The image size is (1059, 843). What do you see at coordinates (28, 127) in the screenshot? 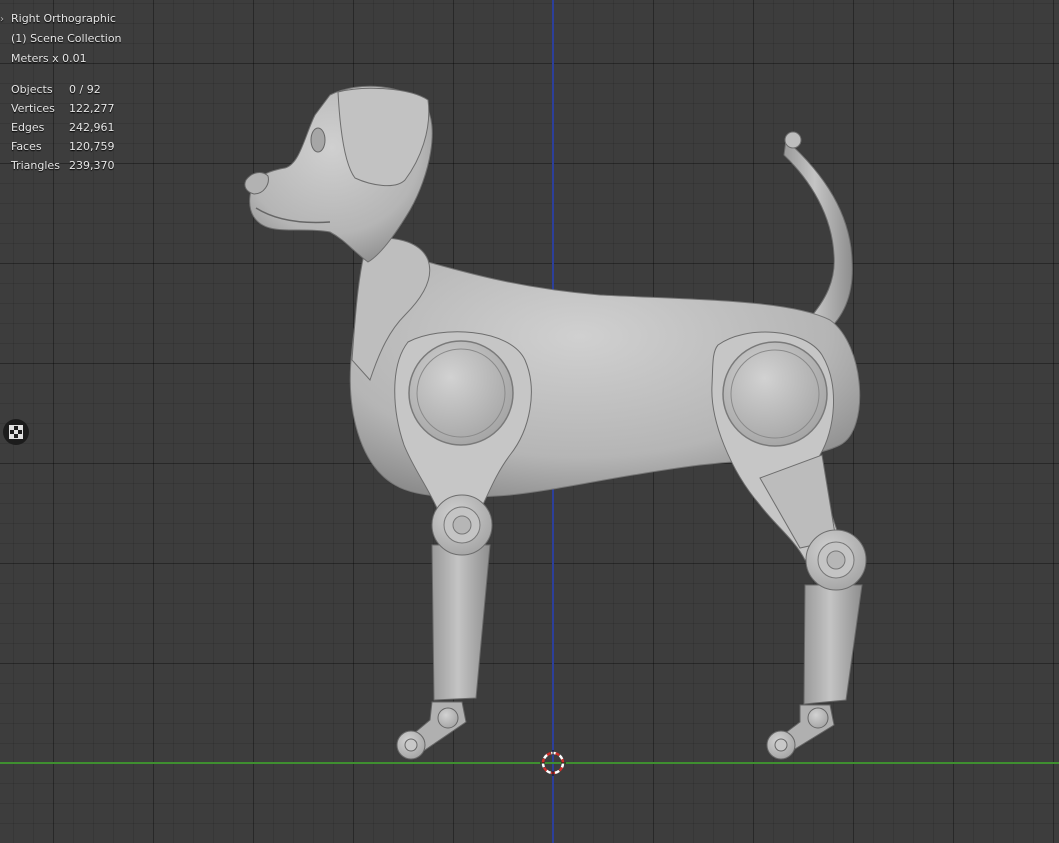
I see `stat-edges-label: Edges` at bounding box center [28, 127].